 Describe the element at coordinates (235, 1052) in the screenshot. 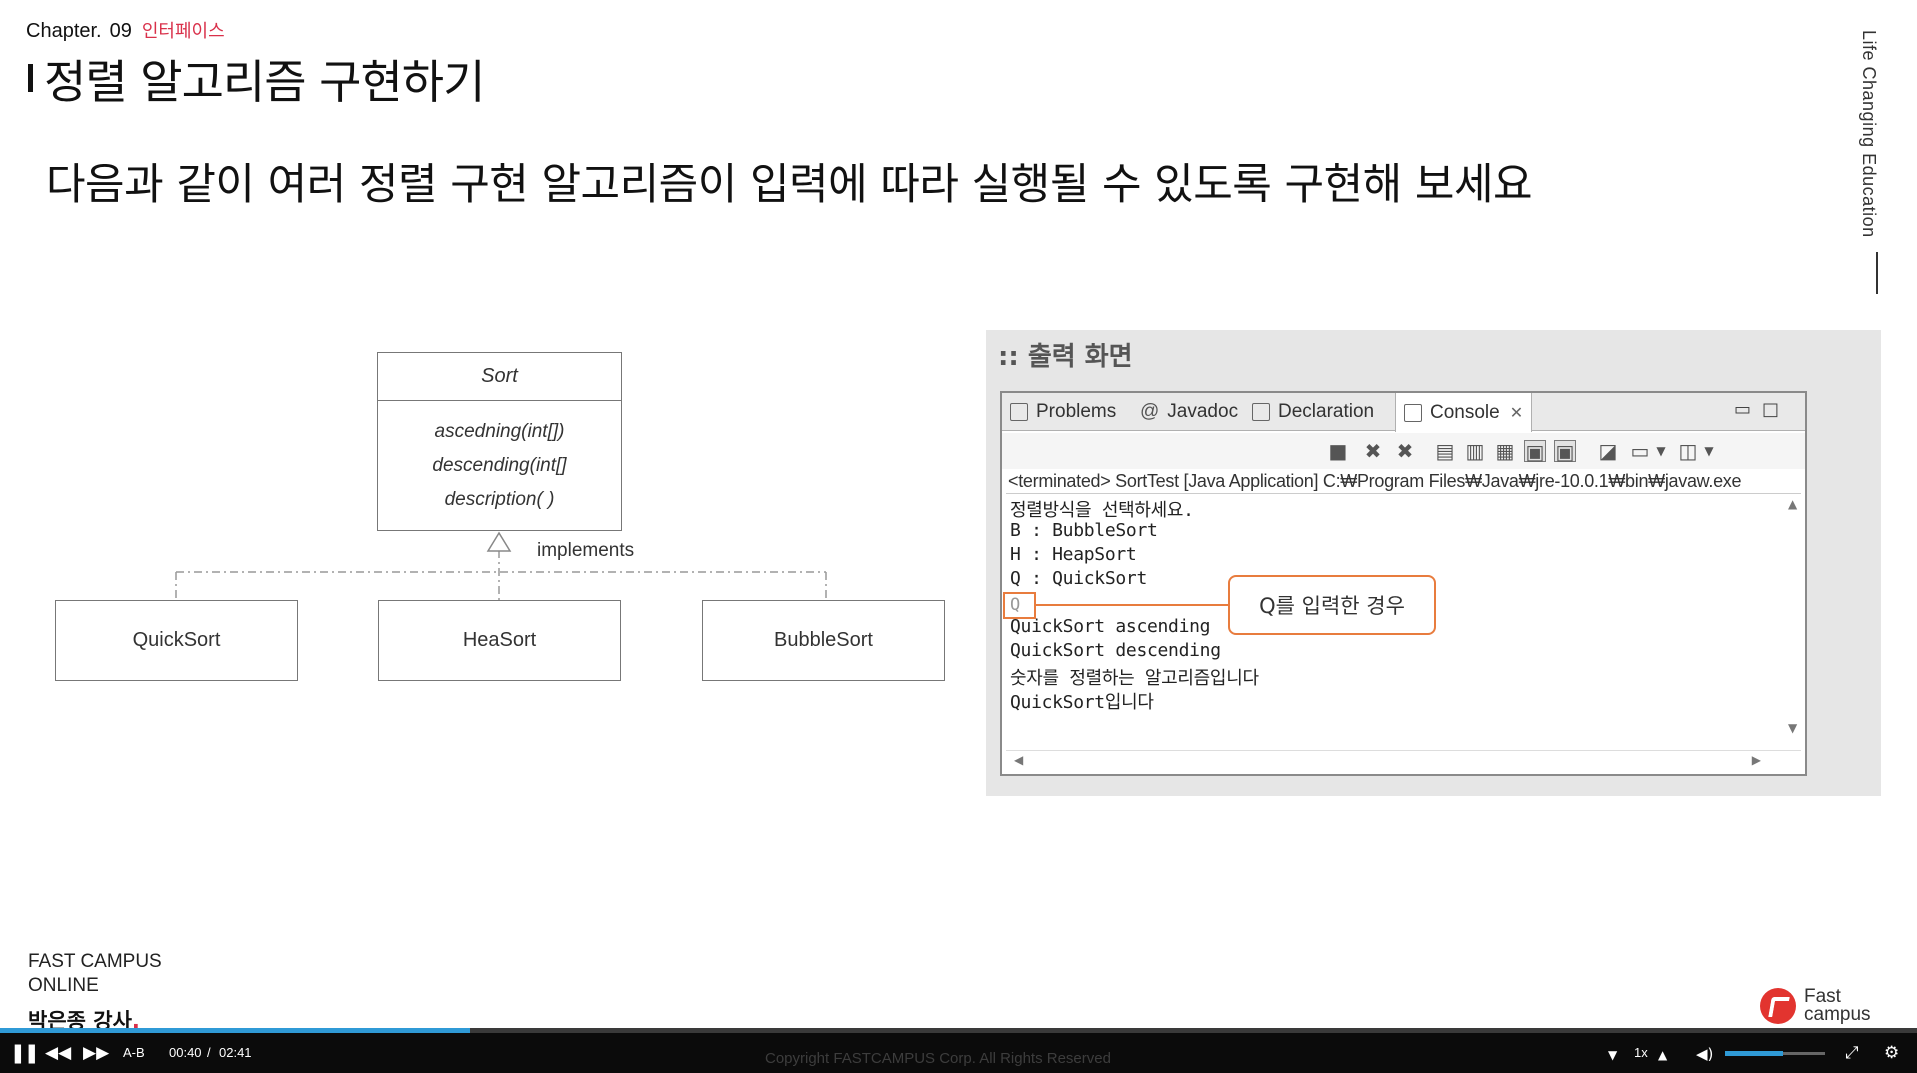

I see `duration: 02:41` at that location.